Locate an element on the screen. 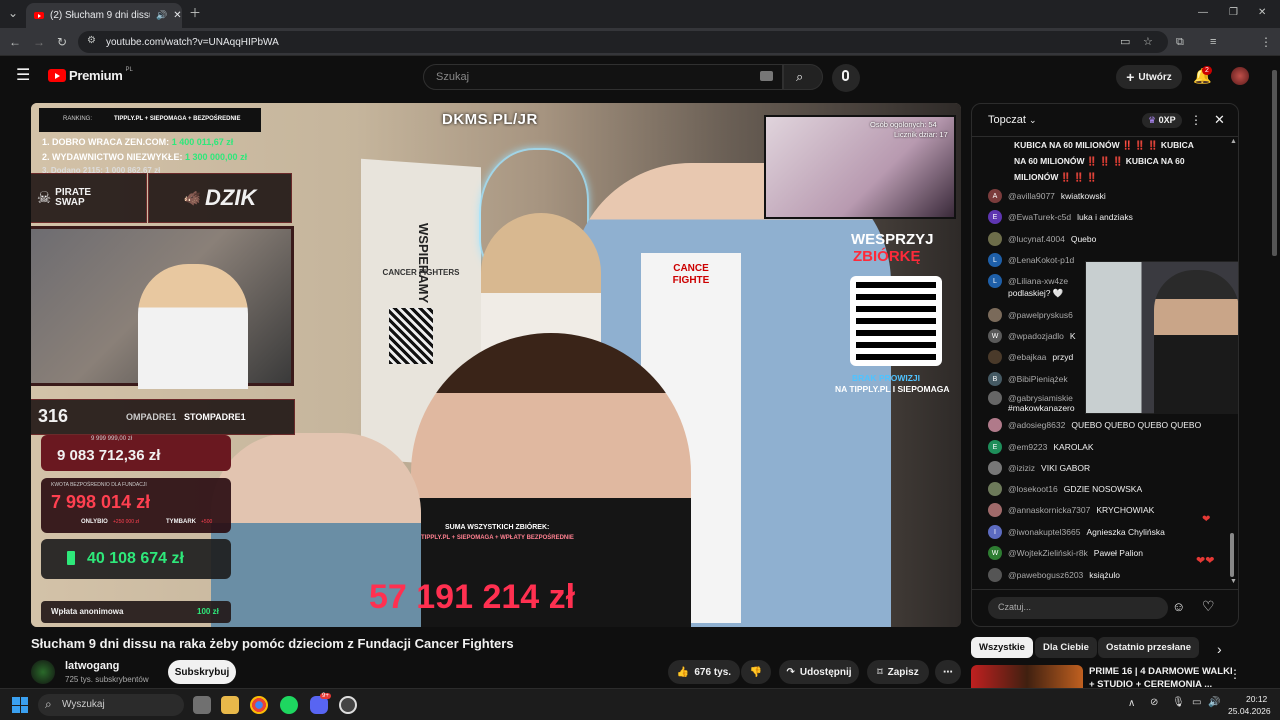 This screenshot has height=720, width=1280. search-button: ⌕ is located at coordinates (803, 77).